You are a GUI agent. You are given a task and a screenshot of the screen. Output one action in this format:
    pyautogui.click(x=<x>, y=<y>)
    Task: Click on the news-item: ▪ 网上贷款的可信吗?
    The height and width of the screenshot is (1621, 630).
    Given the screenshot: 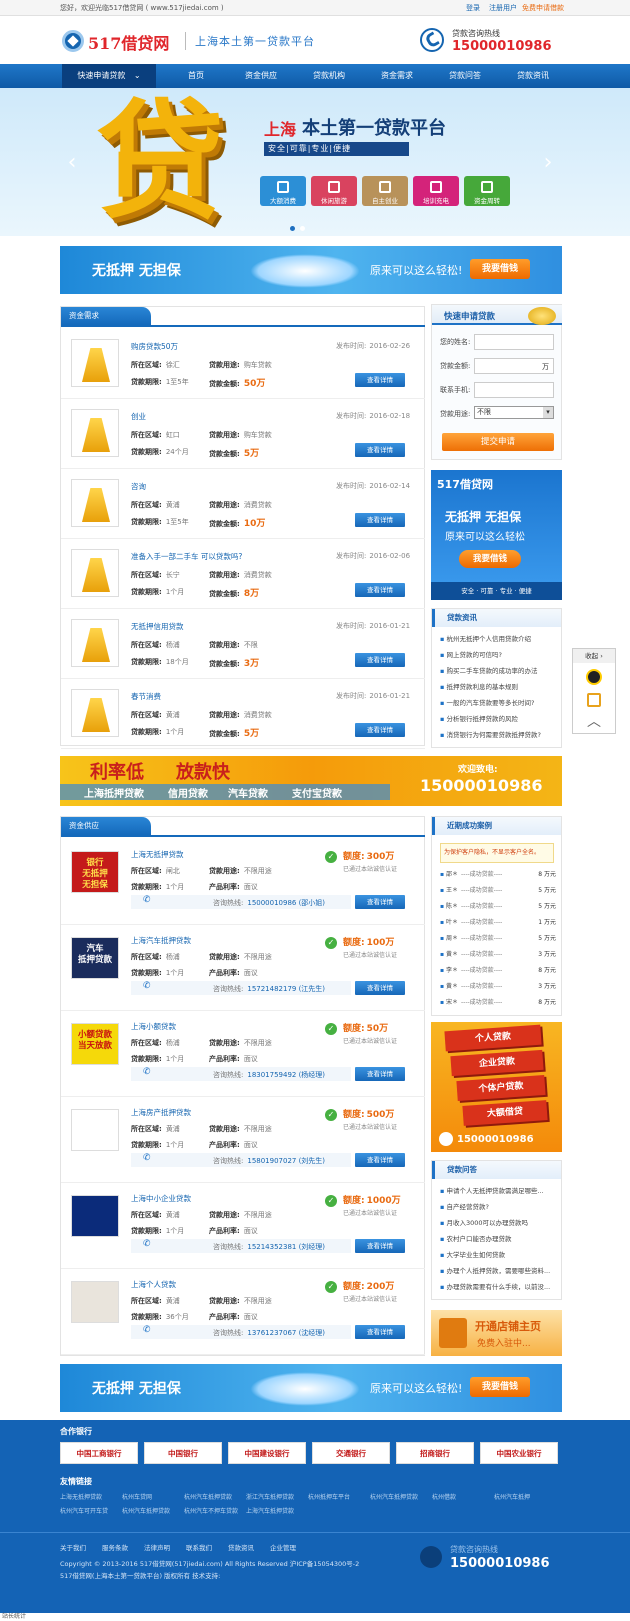 What is the action you would take?
    pyautogui.click(x=471, y=654)
    